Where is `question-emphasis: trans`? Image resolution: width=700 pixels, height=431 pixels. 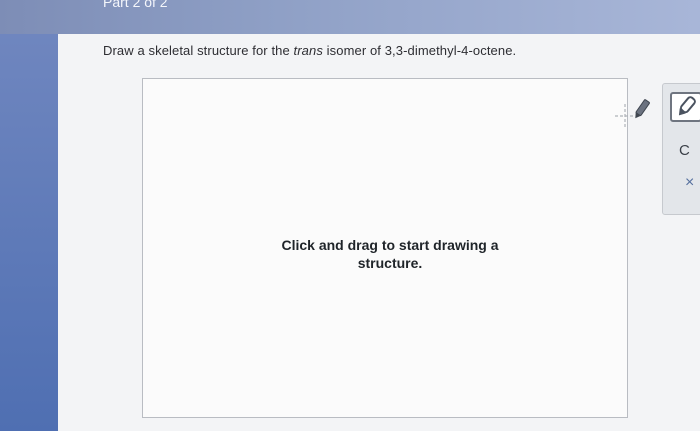
question-emphasis: trans is located at coordinates (308, 50).